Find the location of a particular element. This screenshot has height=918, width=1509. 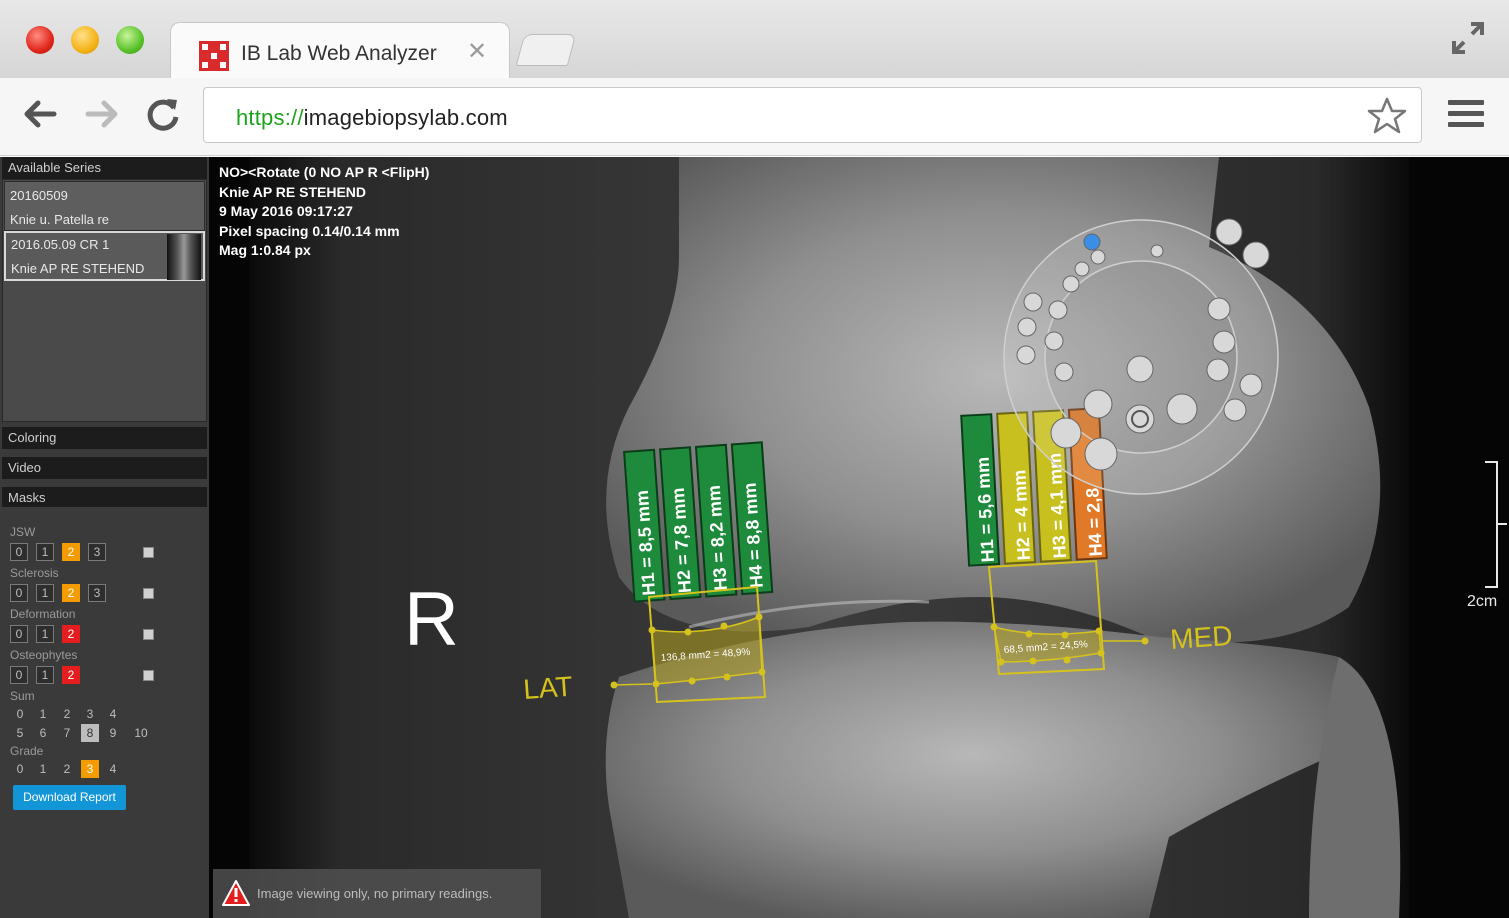

minimize-window-button is located at coordinates (85, 40).